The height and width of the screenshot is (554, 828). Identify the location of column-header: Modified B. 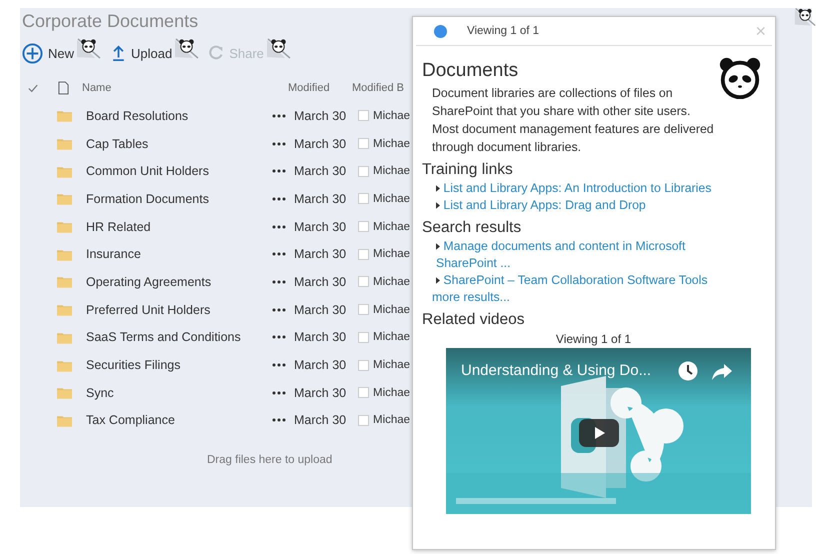
(378, 88).